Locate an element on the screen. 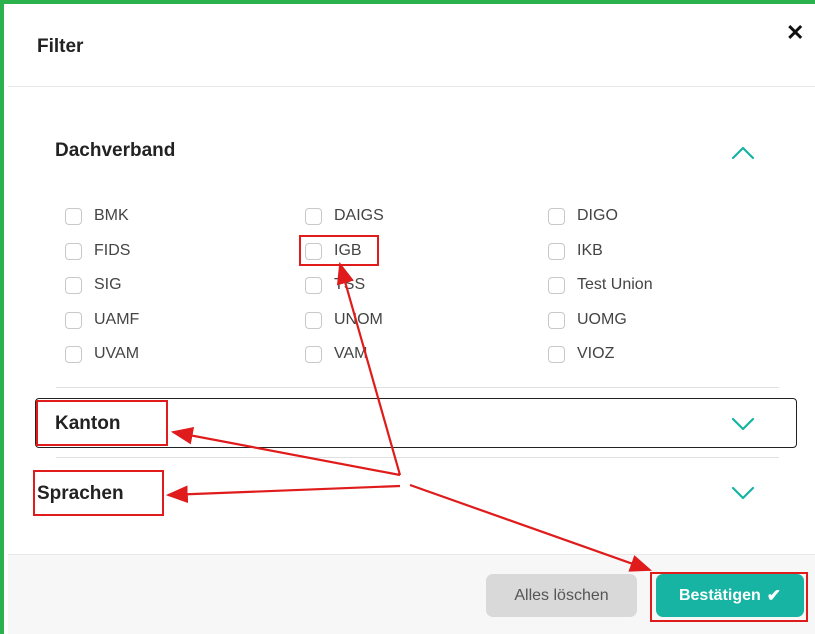 This screenshot has height=634, width=815. modal-header: Filter ✕ is located at coordinates (411, 46).